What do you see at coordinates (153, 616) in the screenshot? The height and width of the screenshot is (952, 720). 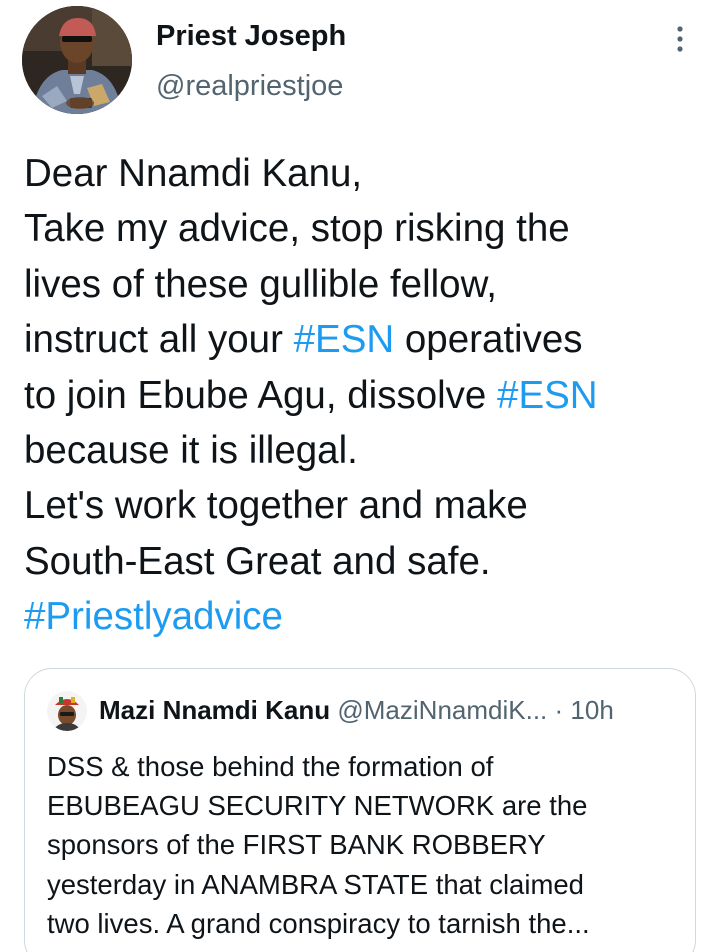 I see `hashtag-priestlyadvice-link: #Priestlyadvice` at bounding box center [153, 616].